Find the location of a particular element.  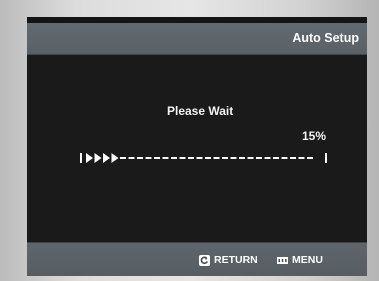

return-button: RETURN is located at coordinates (228, 260).